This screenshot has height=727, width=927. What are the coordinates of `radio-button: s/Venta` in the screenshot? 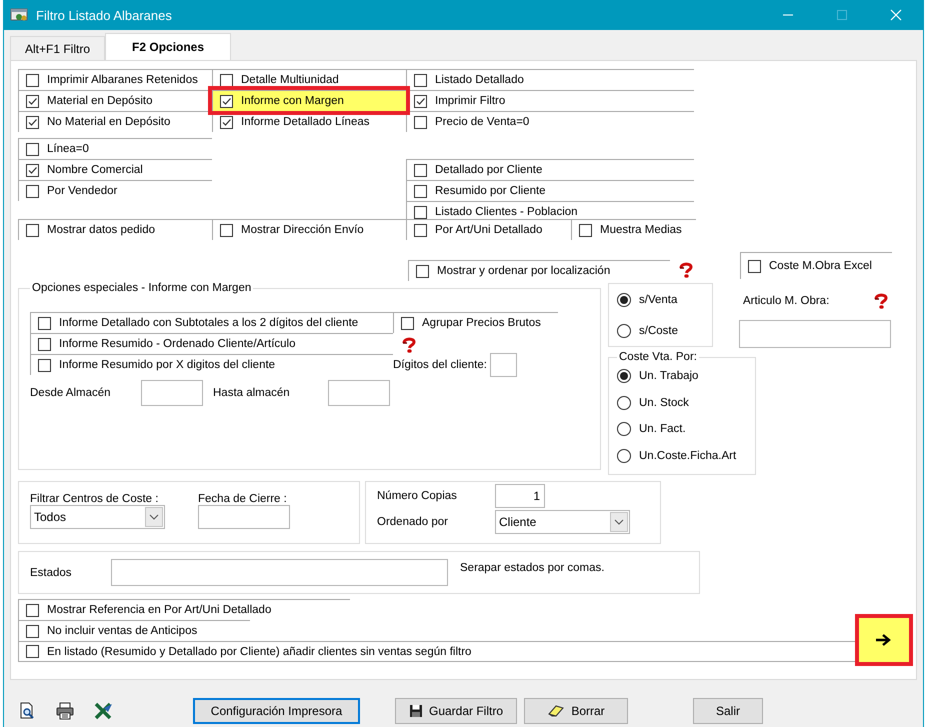 It's located at (664, 299).